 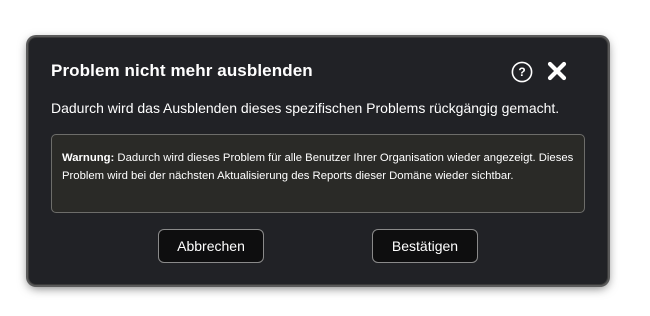 What do you see at coordinates (88, 158) in the screenshot?
I see `warning-label: Warnung:` at bounding box center [88, 158].